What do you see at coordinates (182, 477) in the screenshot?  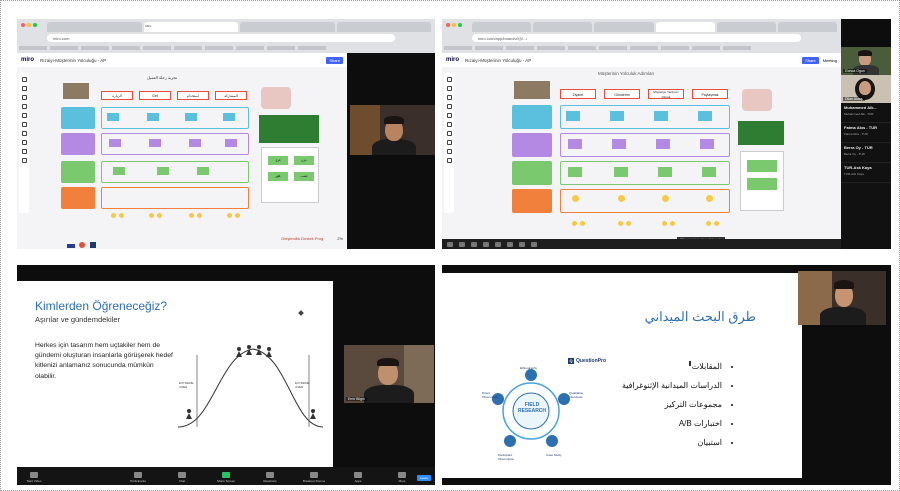 I see `chat-button: Chat` at bounding box center [182, 477].